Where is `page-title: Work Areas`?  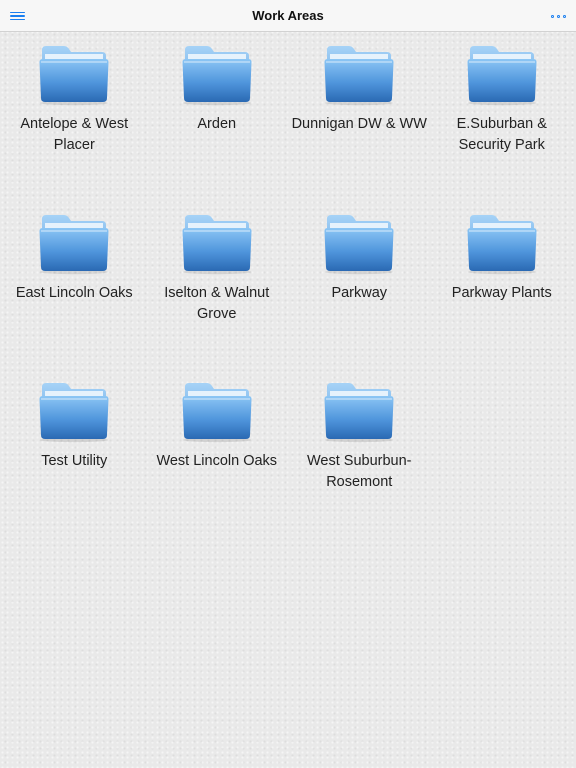
page-title: Work Areas is located at coordinates (288, 15).